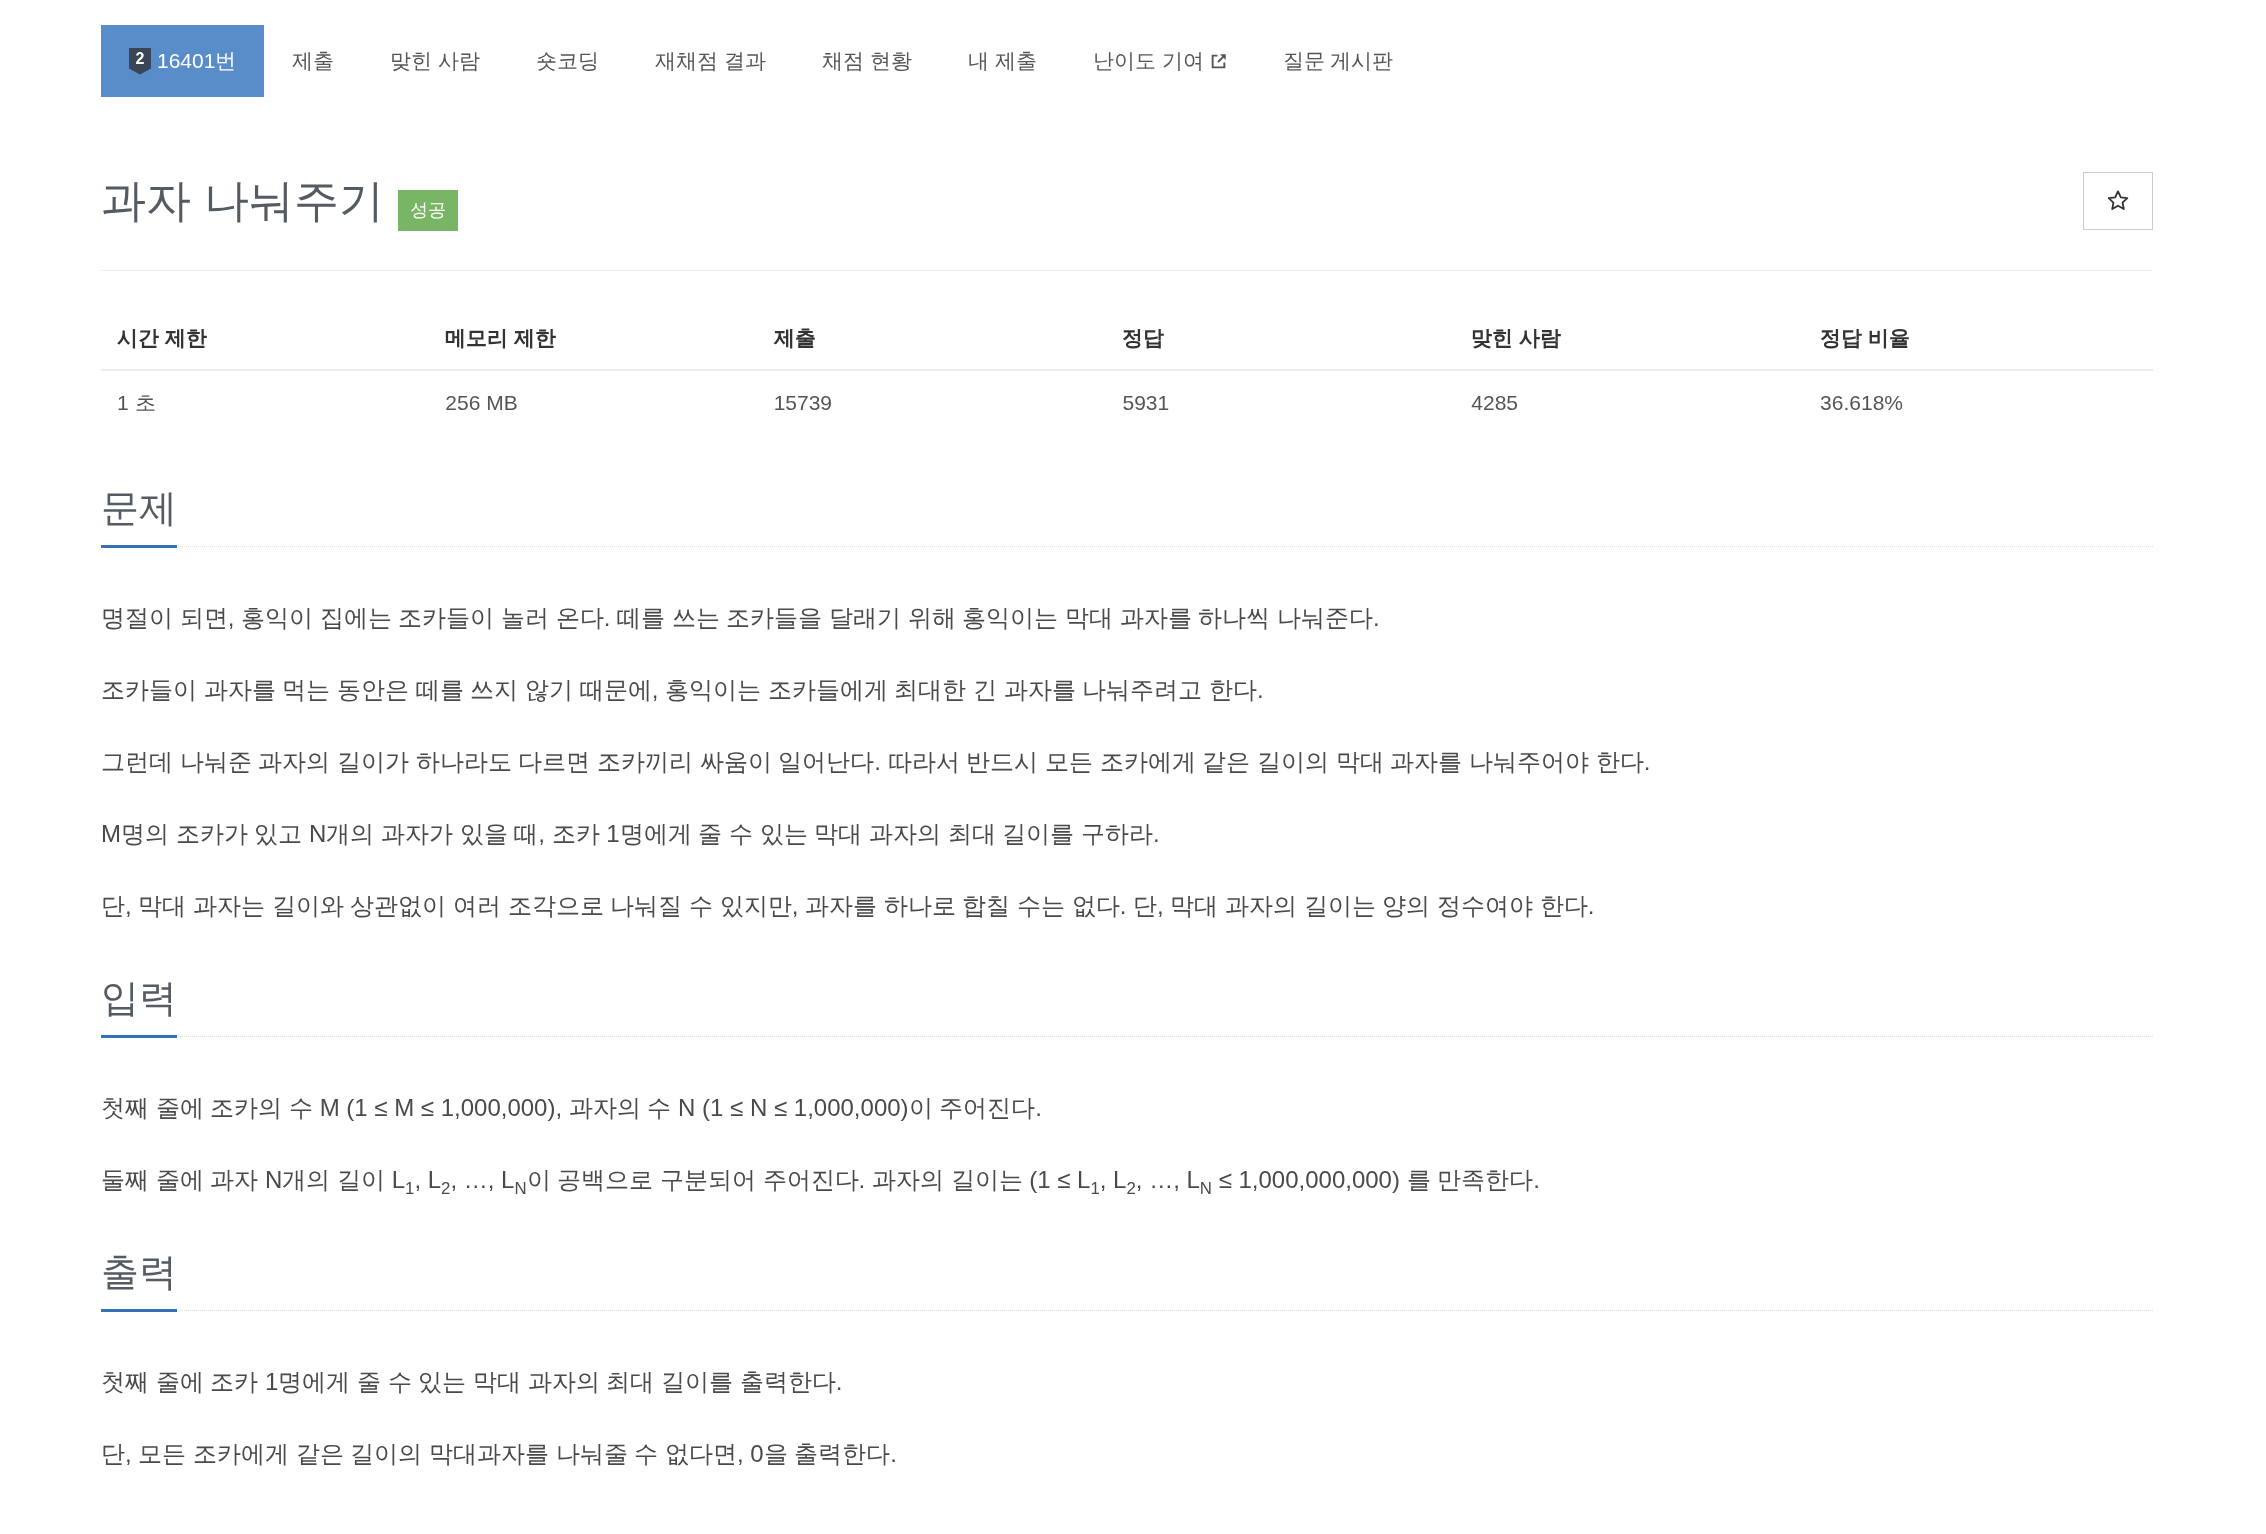 This screenshot has height=1534, width=2266. What do you see at coordinates (139, 1280) in the screenshot?
I see `section-heading: 출력` at bounding box center [139, 1280].